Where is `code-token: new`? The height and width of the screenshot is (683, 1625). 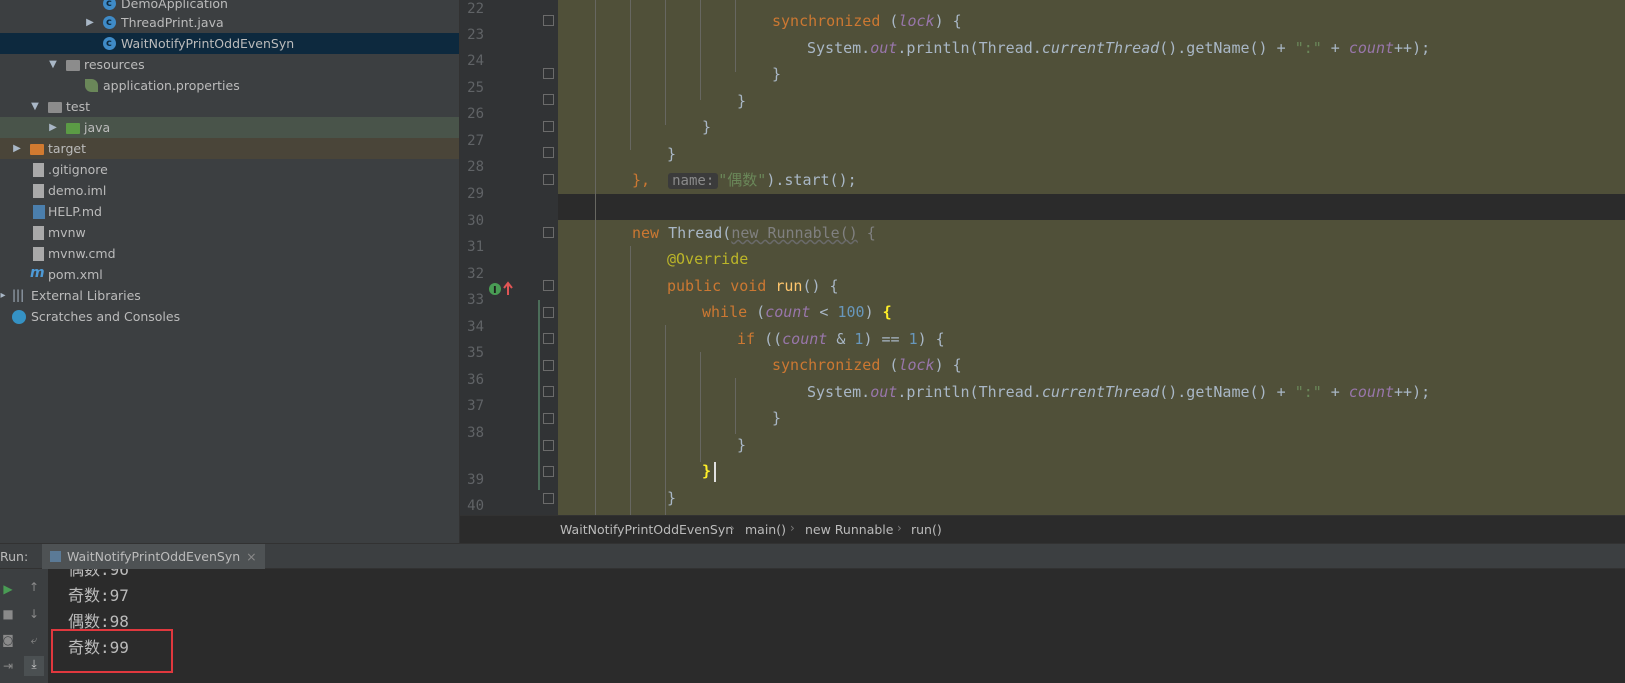 code-token: new is located at coordinates (646, 233).